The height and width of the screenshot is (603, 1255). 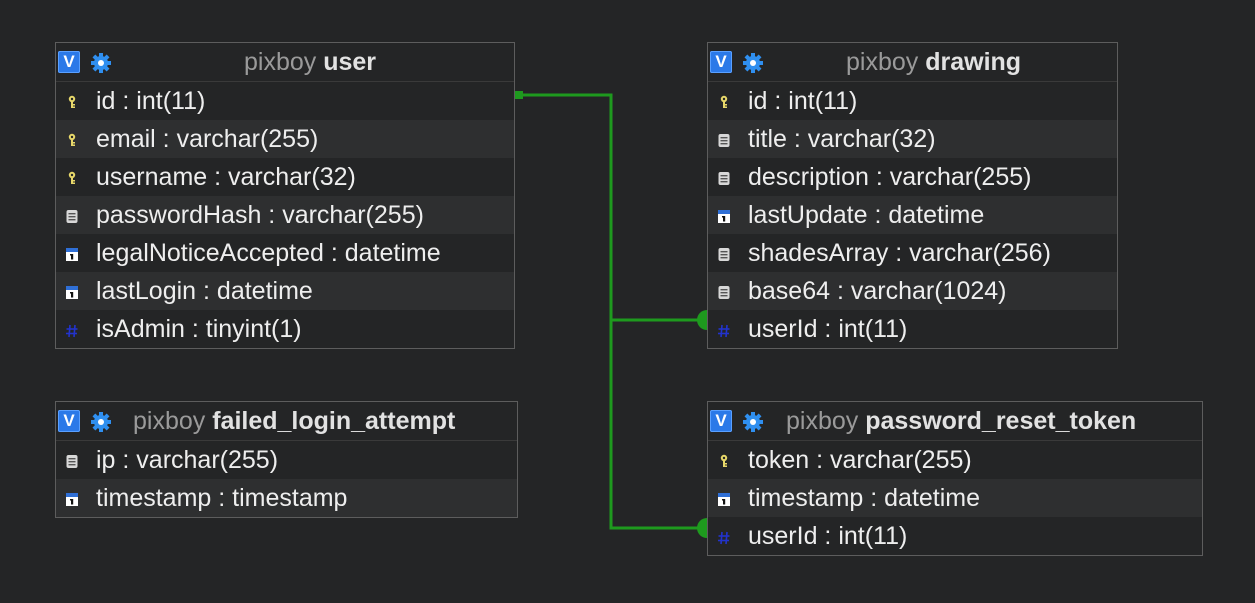 I want to click on table-header: V pixboy user, so click(x=285, y=62).